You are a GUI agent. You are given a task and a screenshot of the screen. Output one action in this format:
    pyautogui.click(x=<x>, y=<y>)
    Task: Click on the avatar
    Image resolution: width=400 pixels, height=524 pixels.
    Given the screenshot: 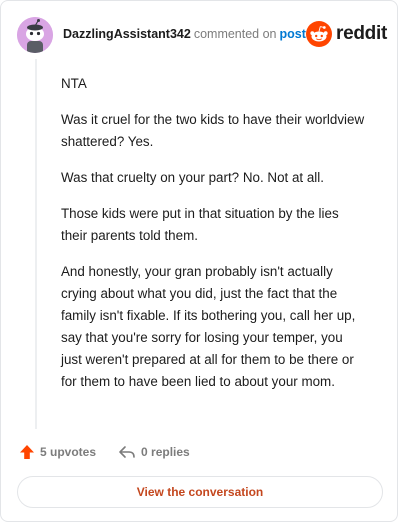 What is the action you would take?
    pyautogui.click(x=35, y=35)
    